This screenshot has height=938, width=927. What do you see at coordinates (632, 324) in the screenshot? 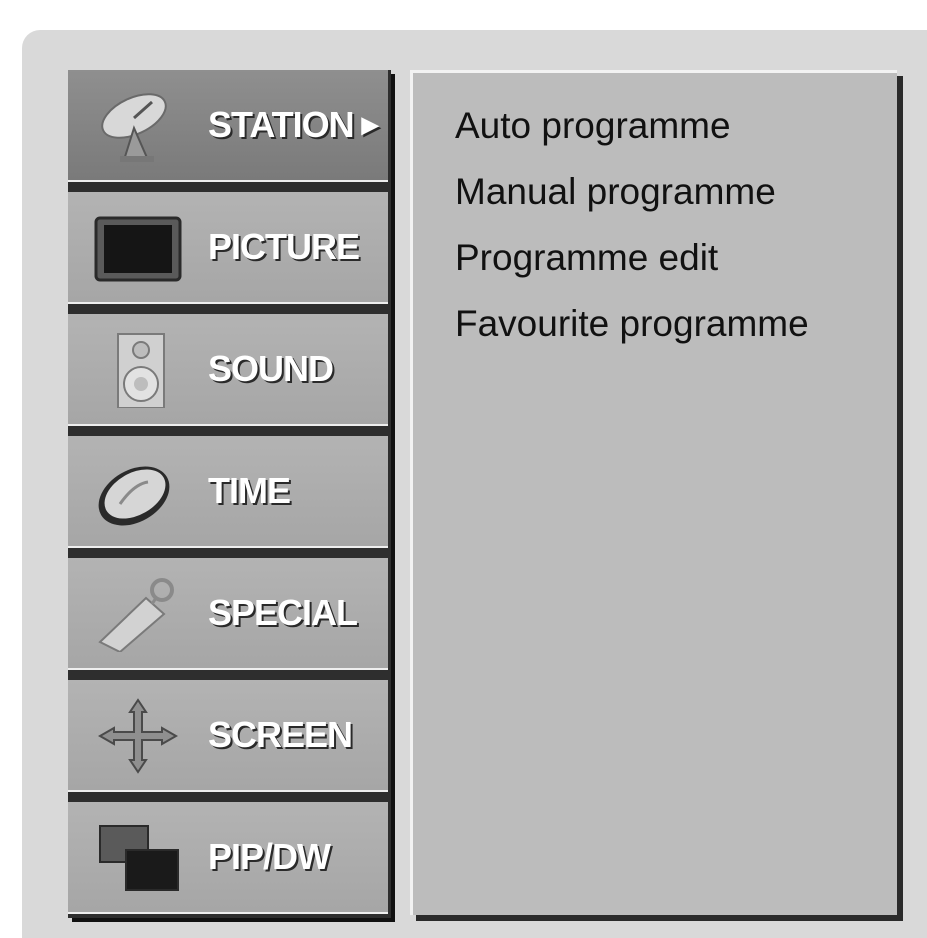
I see `submenu-item-favourite-programme: Favourite programme` at bounding box center [632, 324].